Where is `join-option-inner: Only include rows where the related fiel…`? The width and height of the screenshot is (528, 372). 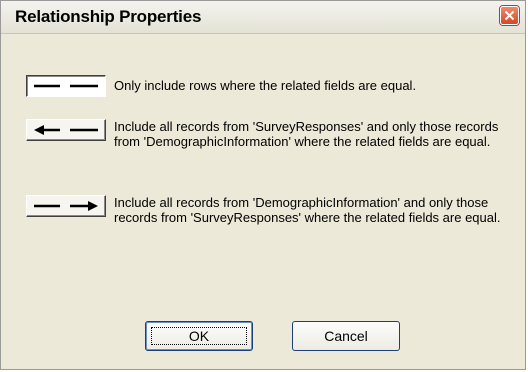 join-option-inner: Only include rows where the related fiel… is located at coordinates (270, 86).